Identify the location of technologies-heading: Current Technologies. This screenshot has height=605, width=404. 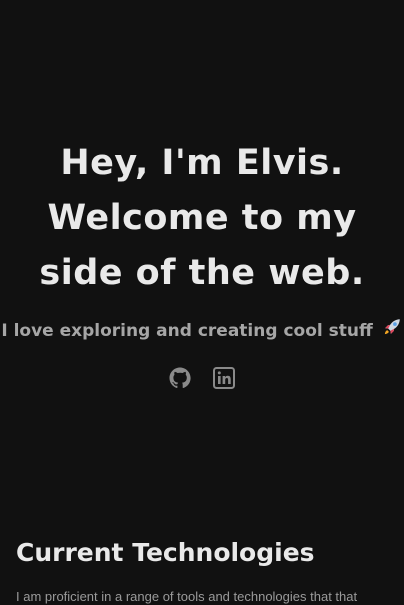
(165, 552).